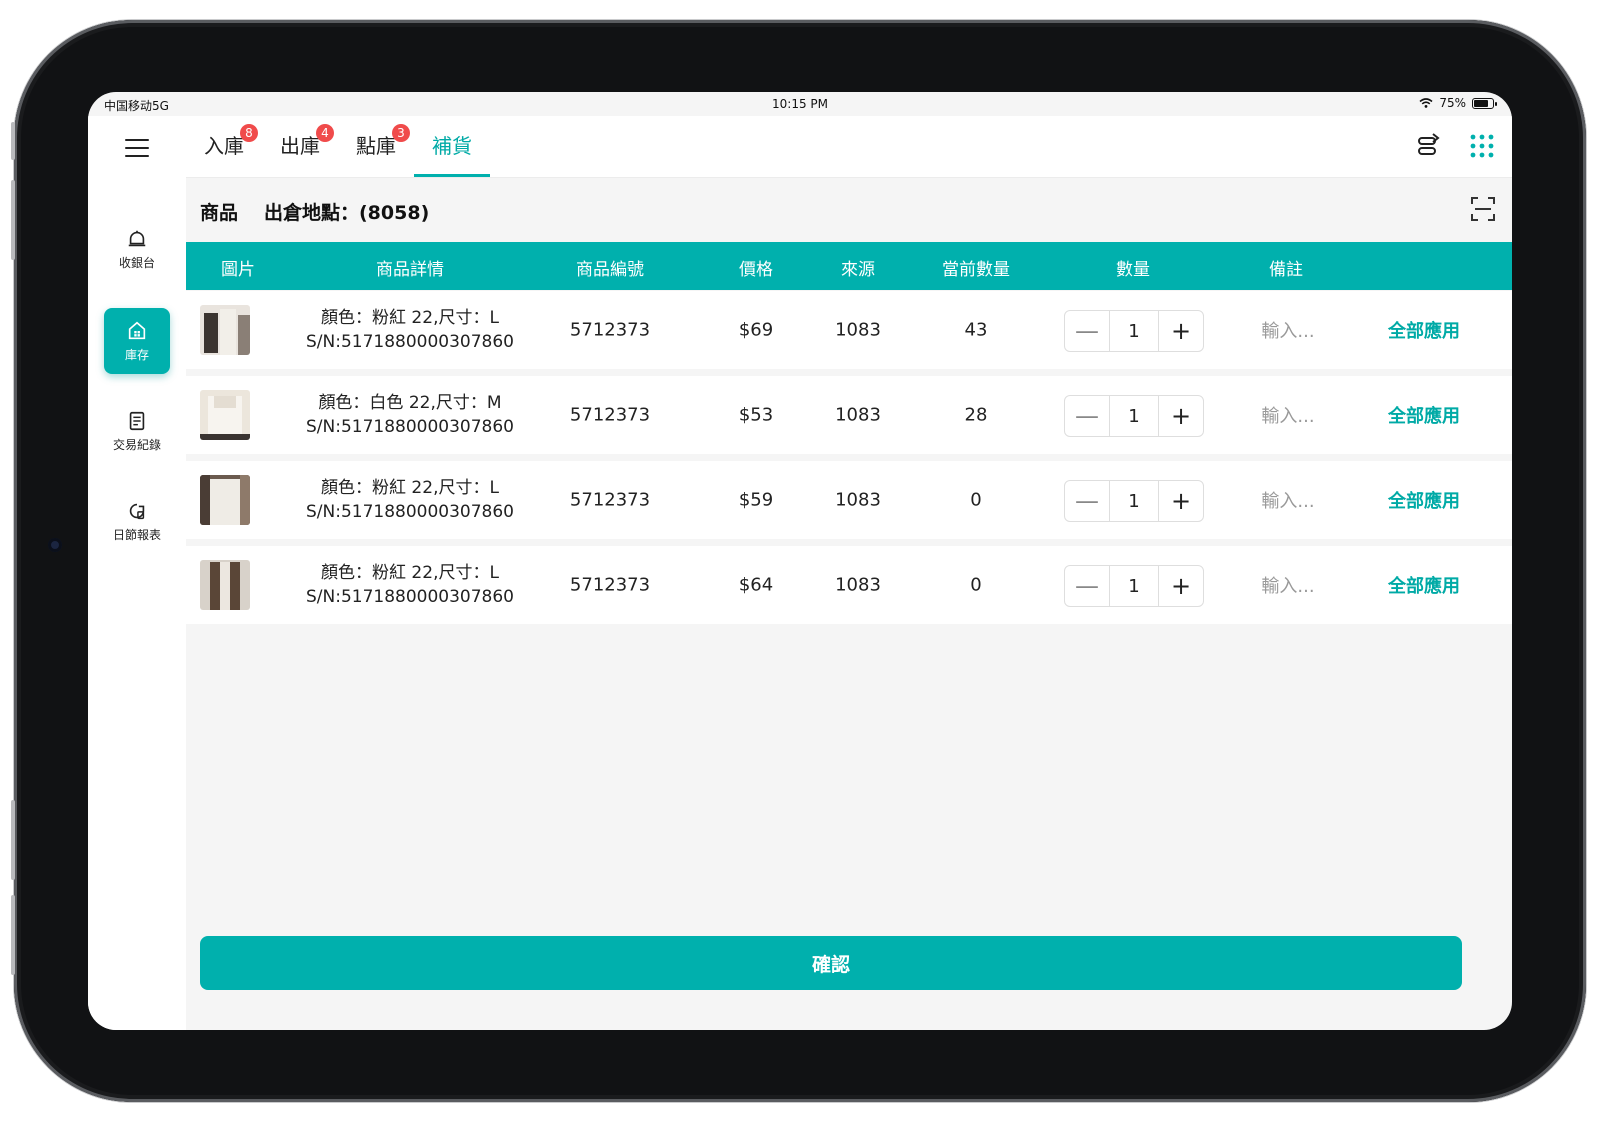  I want to click on tab-replenish: 補貨, so click(452, 154).